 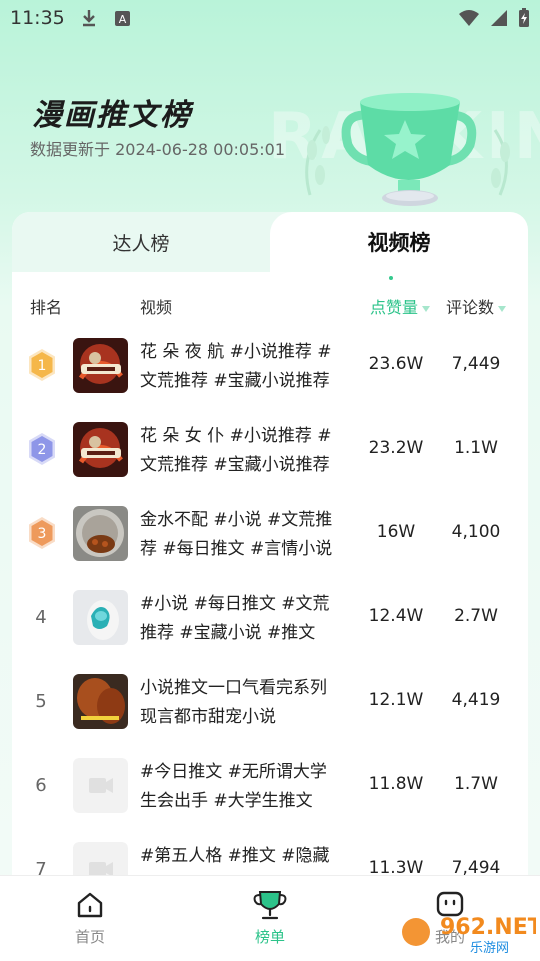 I want to click on page-title: 漫画推文榜, so click(x=112, y=115).